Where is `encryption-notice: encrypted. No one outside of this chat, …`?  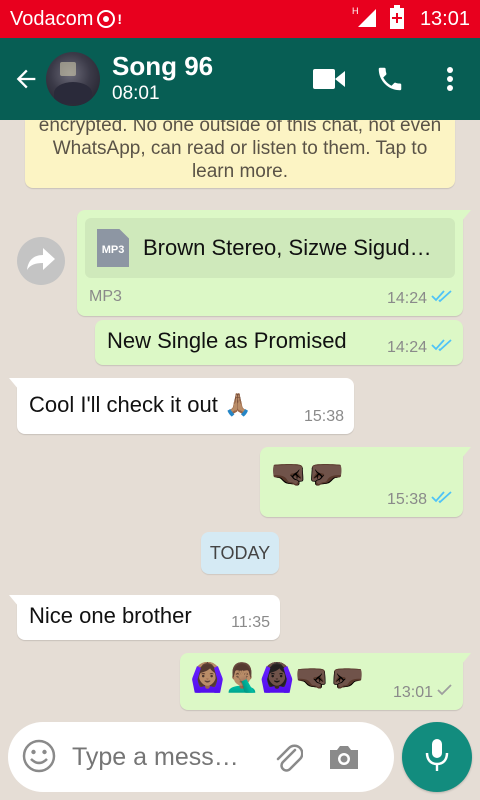
encryption-notice: encrypted. No one outside of this chat, … is located at coordinates (240, 154).